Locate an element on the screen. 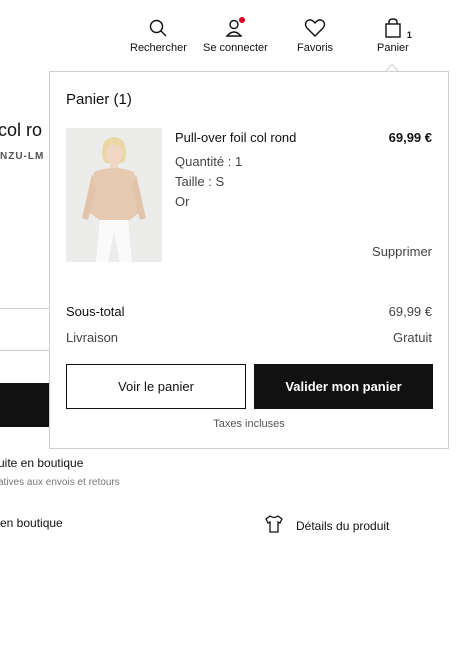 The width and height of the screenshot is (467, 670). shipping-label: Livraison is located at coordinates (92, 337).